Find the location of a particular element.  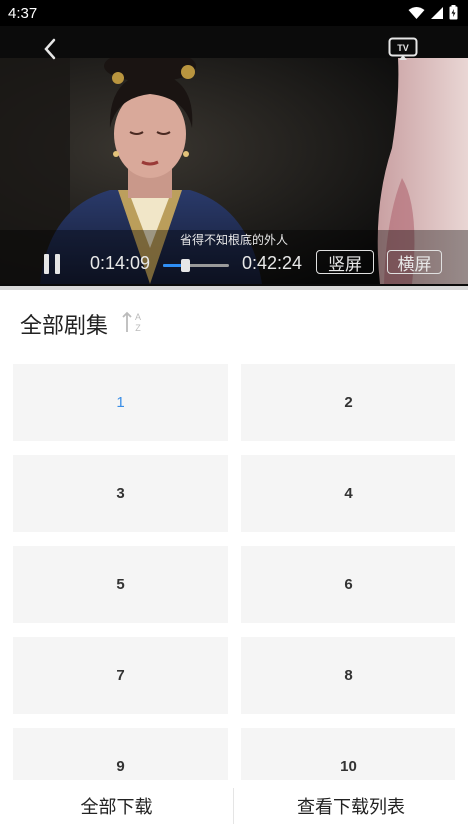

sort-az-icon: A Z is located at coordinates (133, 324).